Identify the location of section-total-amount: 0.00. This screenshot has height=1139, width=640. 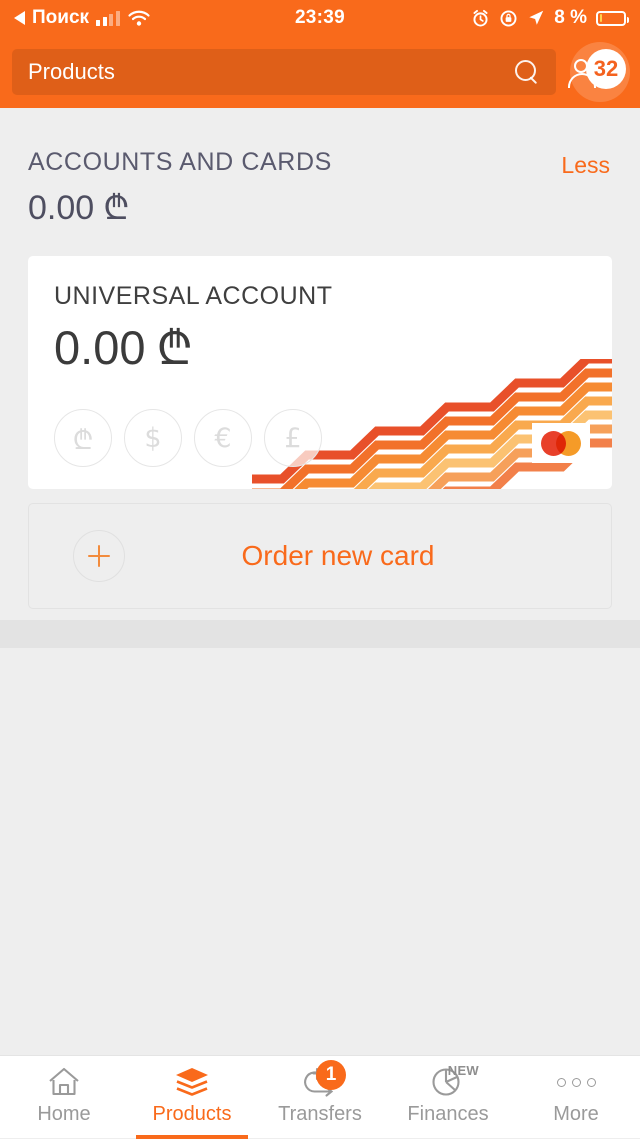
(61, 208).